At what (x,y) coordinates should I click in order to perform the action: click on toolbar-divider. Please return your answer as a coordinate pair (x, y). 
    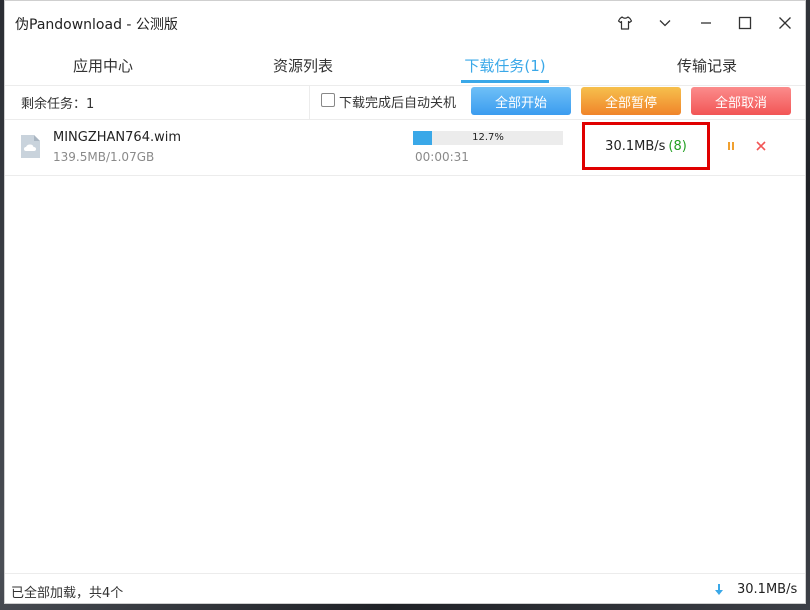
    Looking at the image, I should click on (309, 102).